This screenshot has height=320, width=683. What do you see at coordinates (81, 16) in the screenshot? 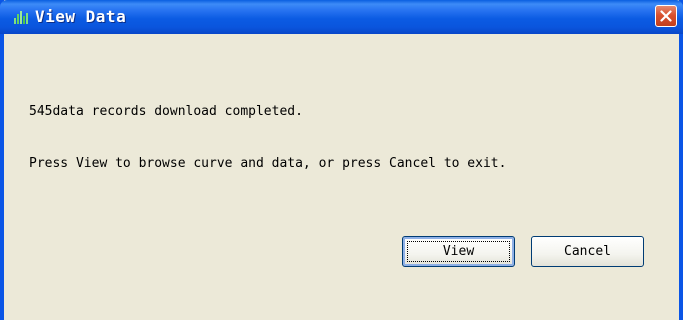
I see `window-title: View Data` at bounding box center [81, 16].